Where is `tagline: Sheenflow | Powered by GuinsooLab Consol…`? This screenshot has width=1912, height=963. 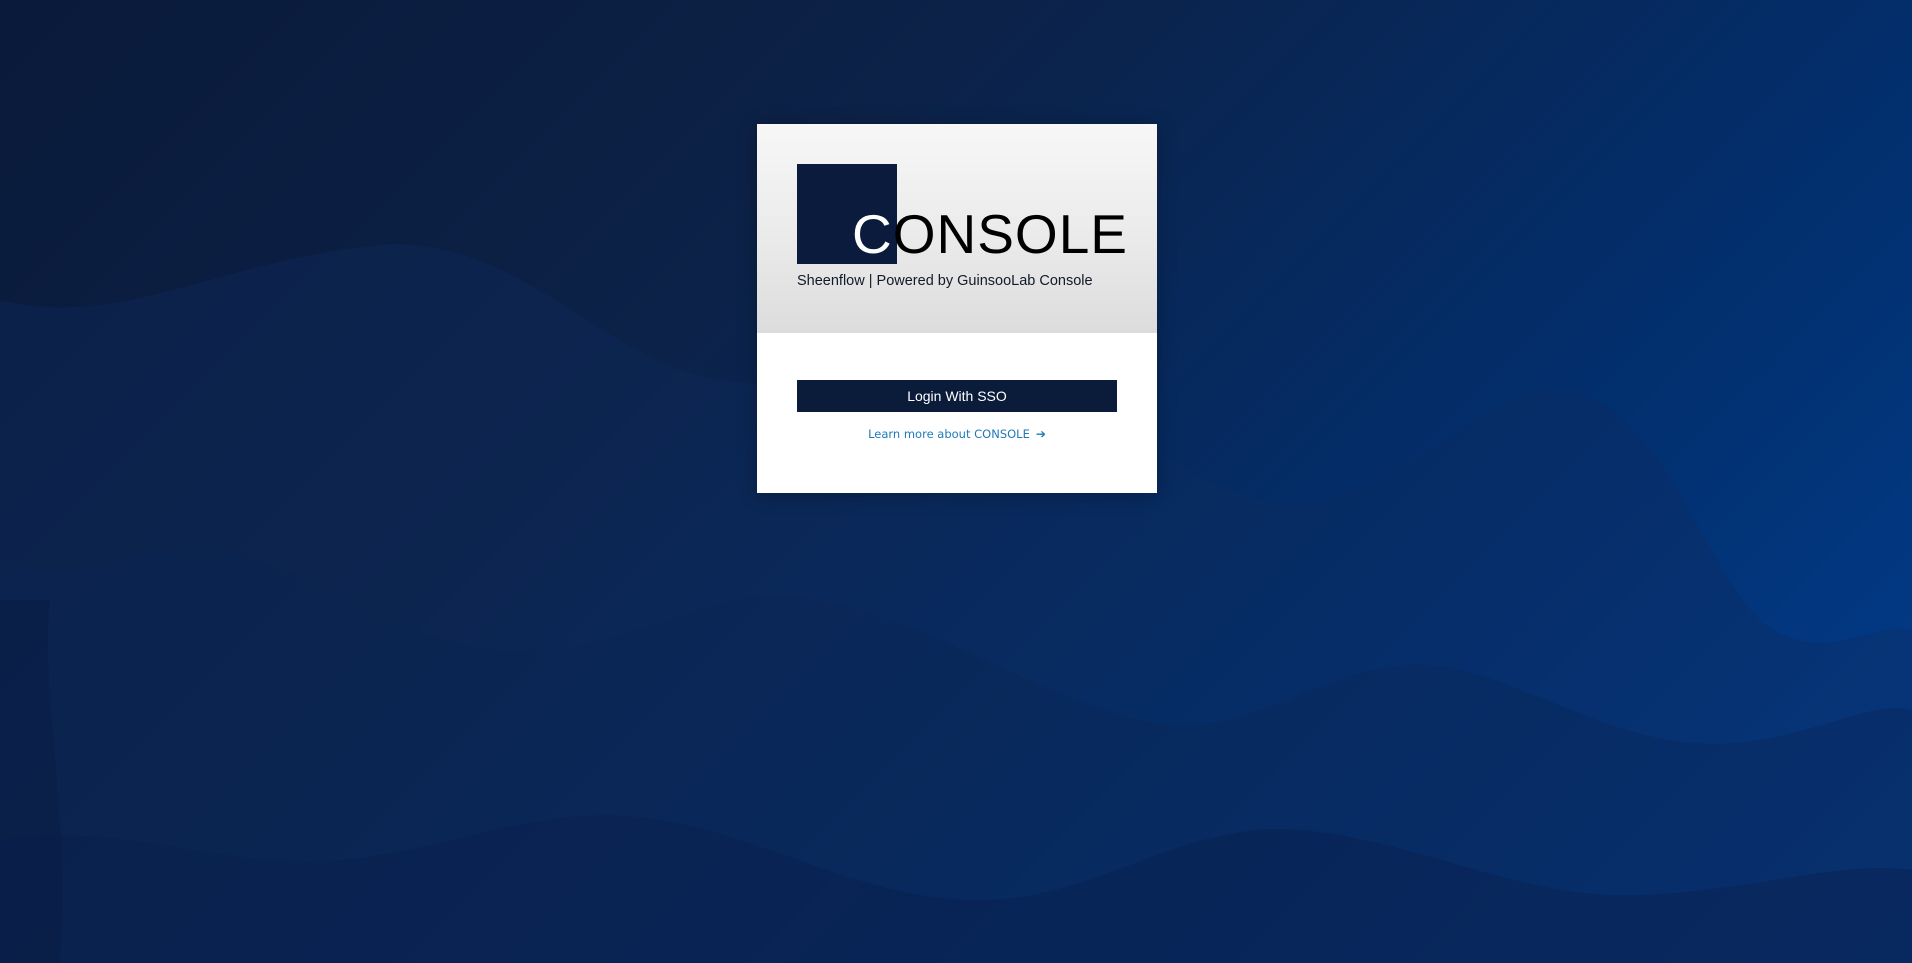
tagline: Sheenflow | Powered by GuinsooLab Consol… is located at coordinates (945, 281).